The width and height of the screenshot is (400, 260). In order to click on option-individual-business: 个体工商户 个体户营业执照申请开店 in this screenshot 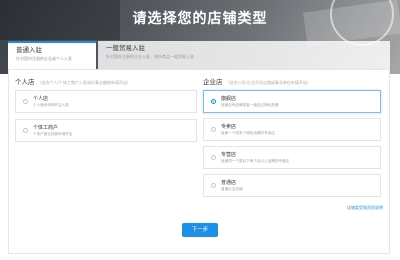, I will do `click(106, 130)`.